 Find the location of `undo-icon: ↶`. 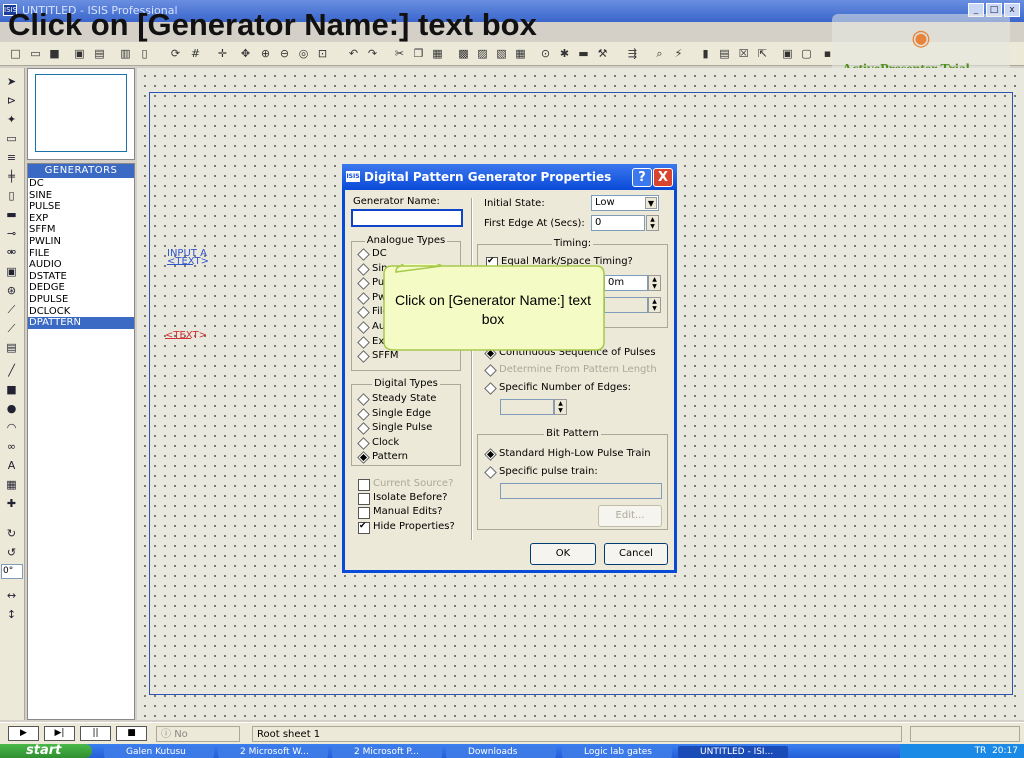

undo-icon: ↶ is located at coordinates (353, 53).